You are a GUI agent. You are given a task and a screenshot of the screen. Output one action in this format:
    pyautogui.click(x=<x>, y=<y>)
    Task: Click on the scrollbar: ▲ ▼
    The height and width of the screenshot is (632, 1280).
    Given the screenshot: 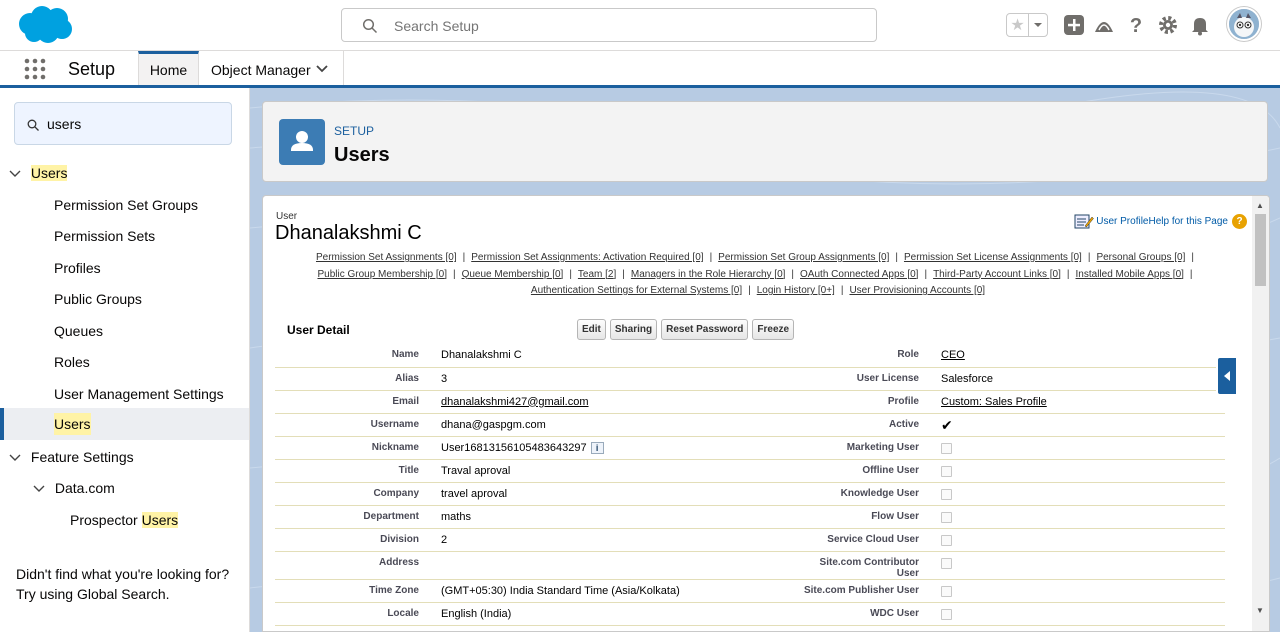 What is the action you would take?
    pyautogui.click(x=1260, y=413)
    